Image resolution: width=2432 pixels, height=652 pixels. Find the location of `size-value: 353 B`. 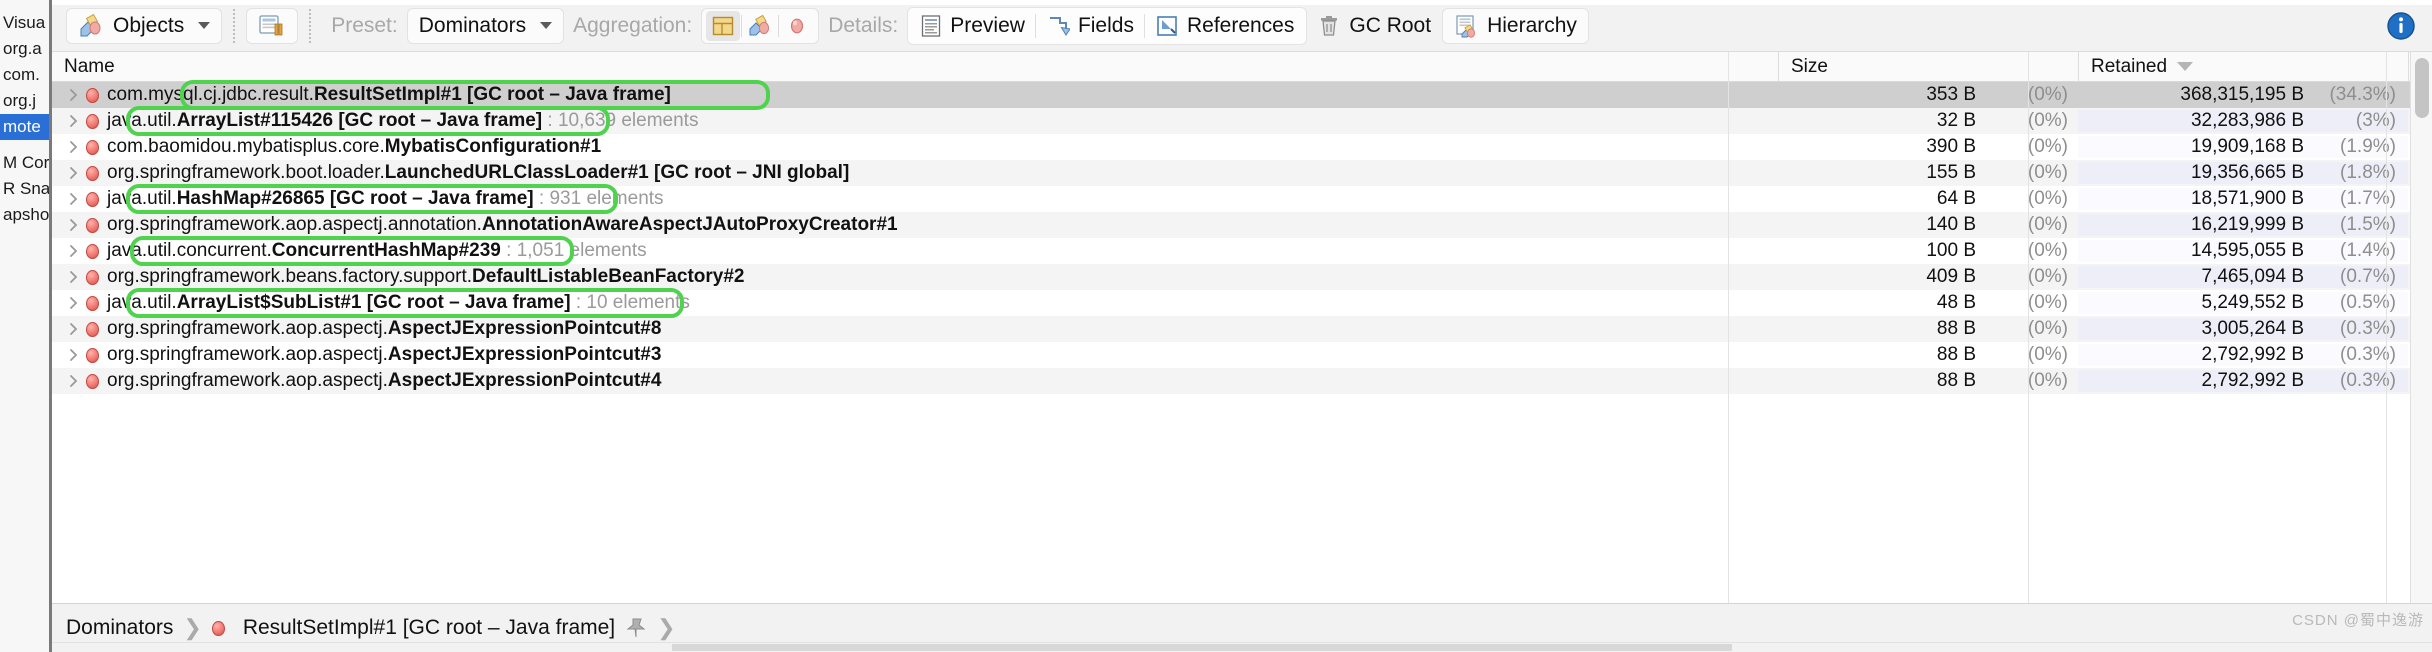

size-value: 353 B is located at coordinates (1951, 94).